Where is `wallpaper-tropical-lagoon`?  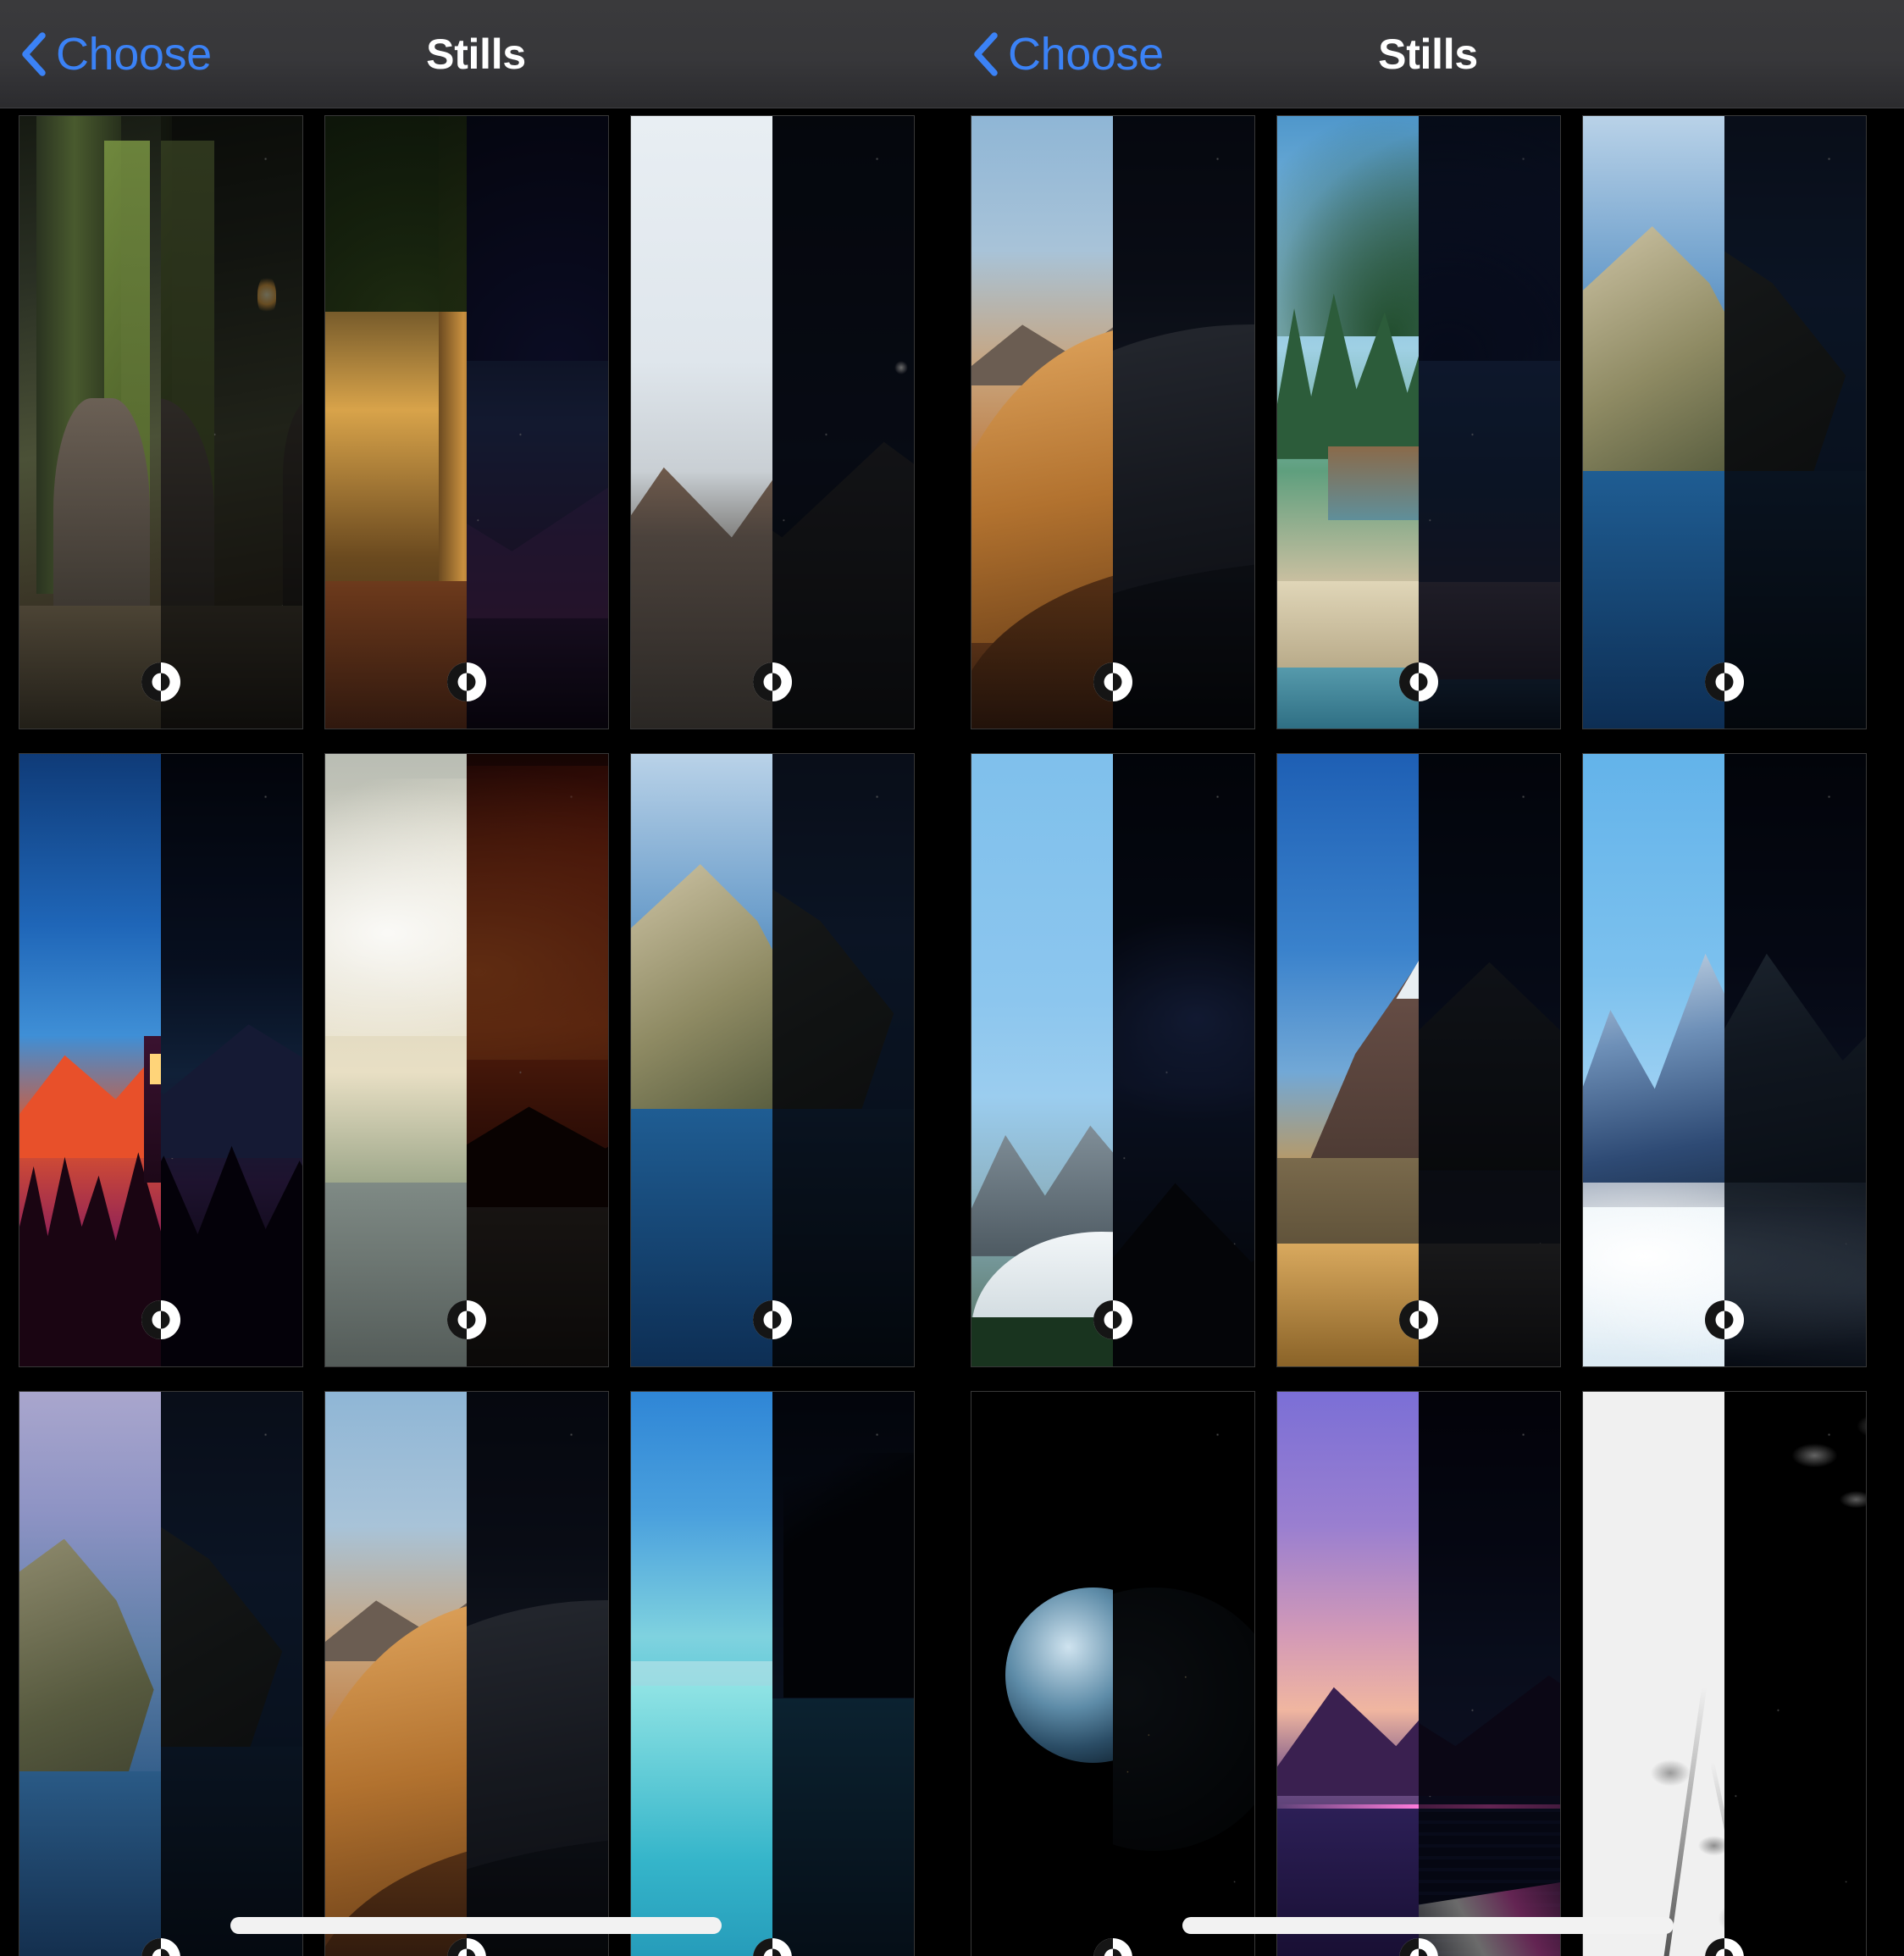 wallpaper-tropical-lagoon is located at coordinates (773, 1674).